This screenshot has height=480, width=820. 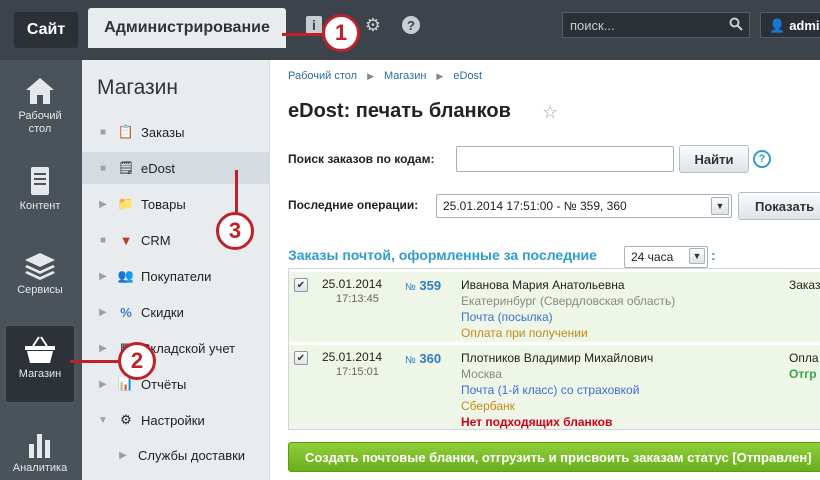 I want to click on menu-label: Заказы, so click(x=163, y=132).